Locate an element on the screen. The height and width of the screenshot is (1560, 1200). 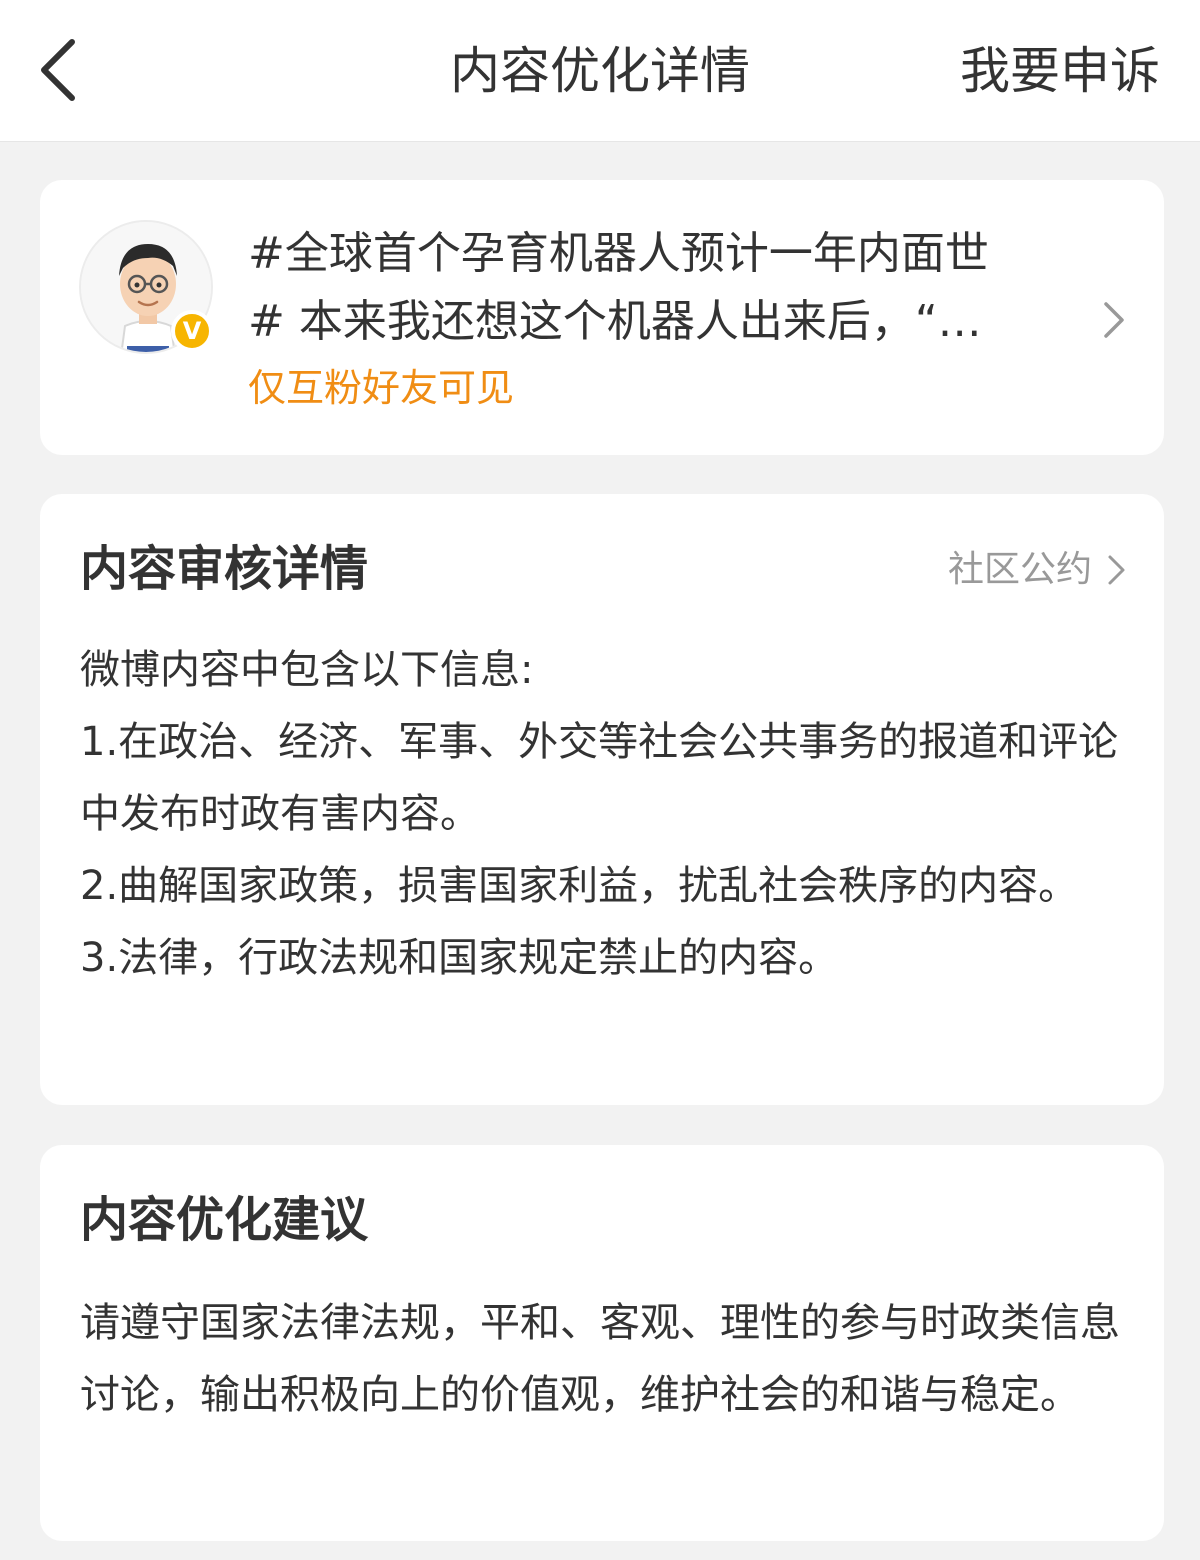
page-title: 内容优化详情 is located at coordinates (600, 71).